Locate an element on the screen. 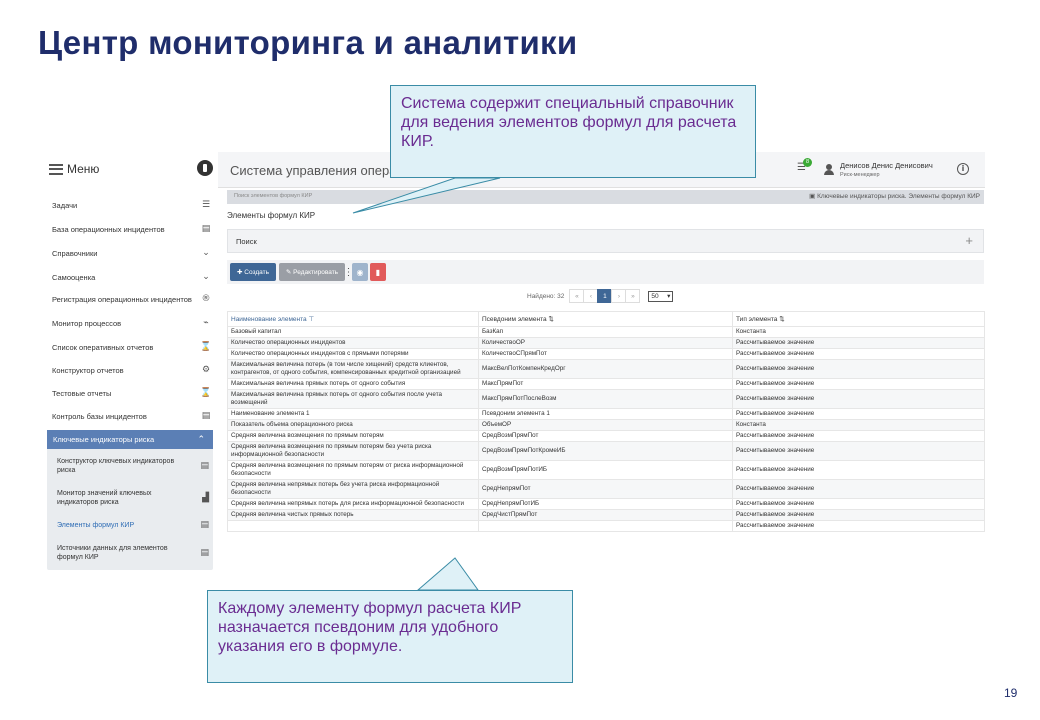  table-cell-alias: ОбъемОР is located at coordinates (605, 425).